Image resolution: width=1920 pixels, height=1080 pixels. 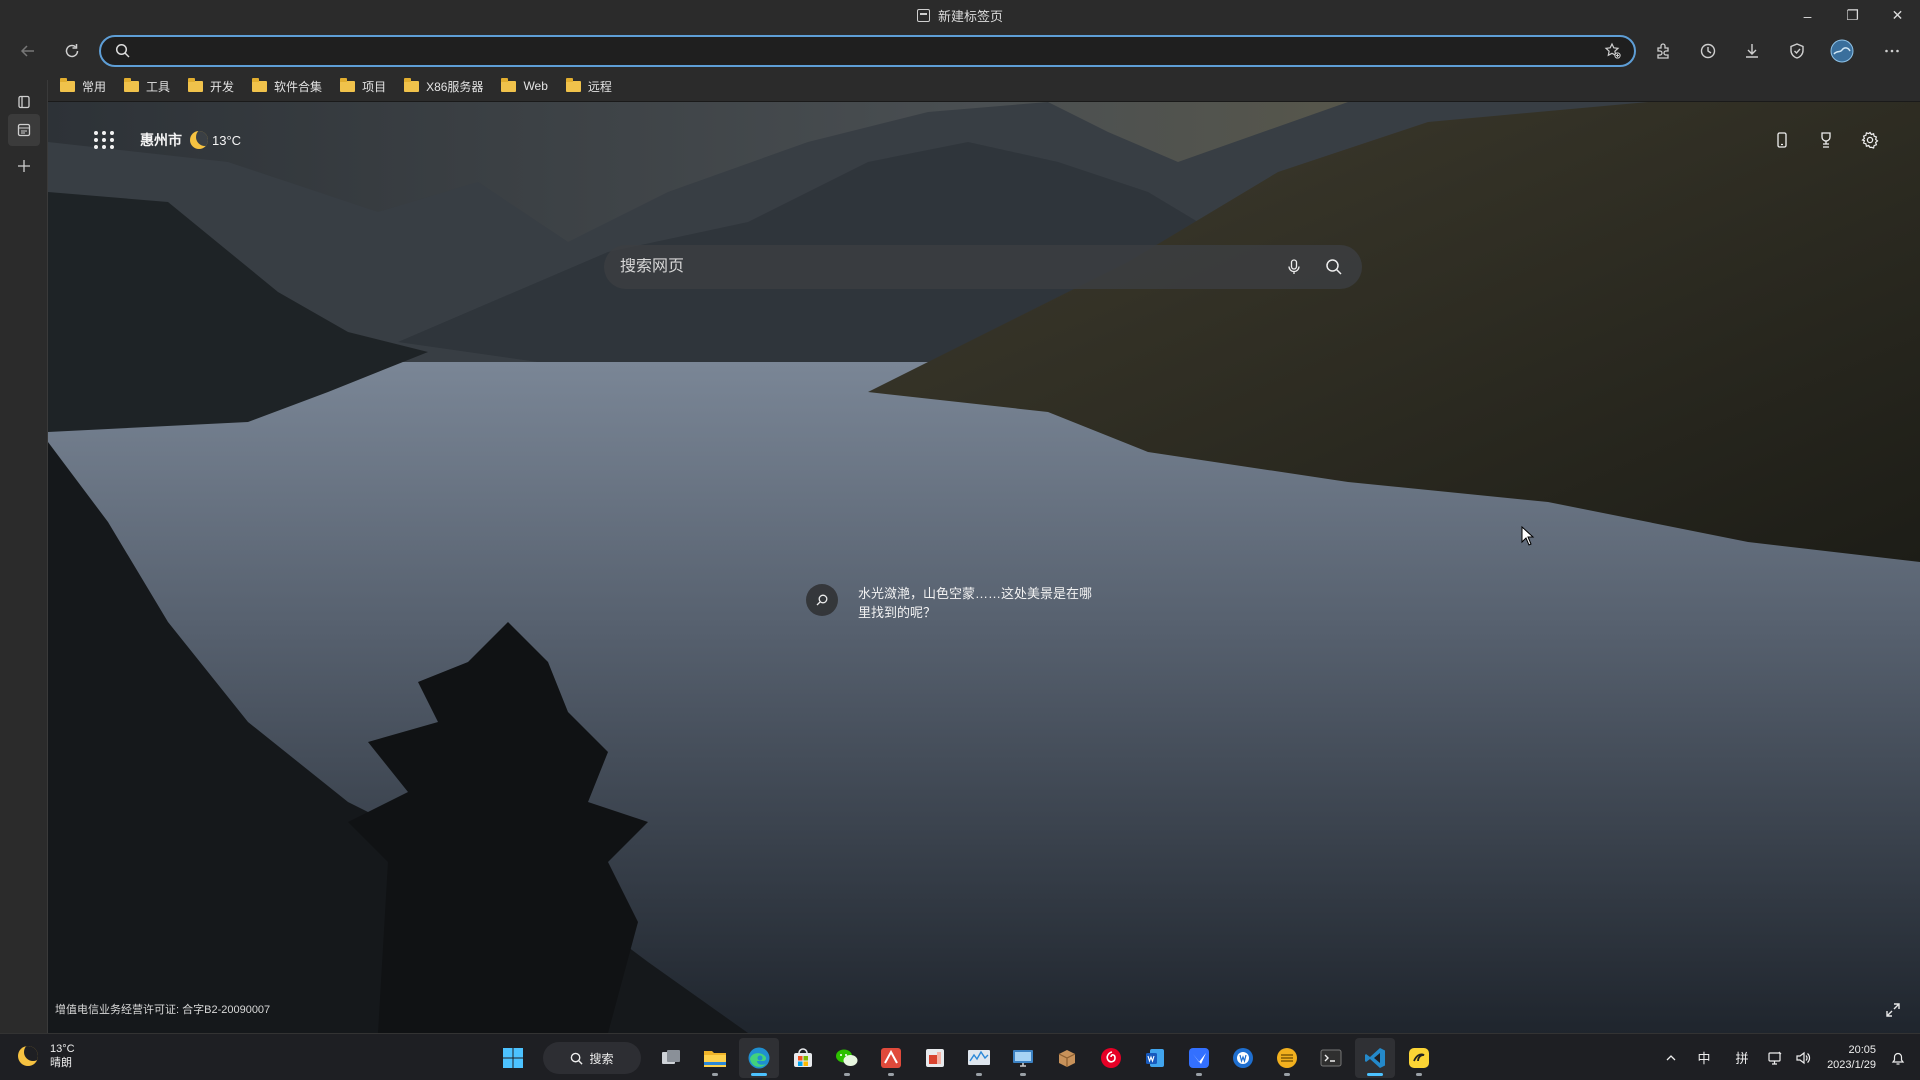 I want to click on taskbar-app-monitor, so click(x=979, y=1058).